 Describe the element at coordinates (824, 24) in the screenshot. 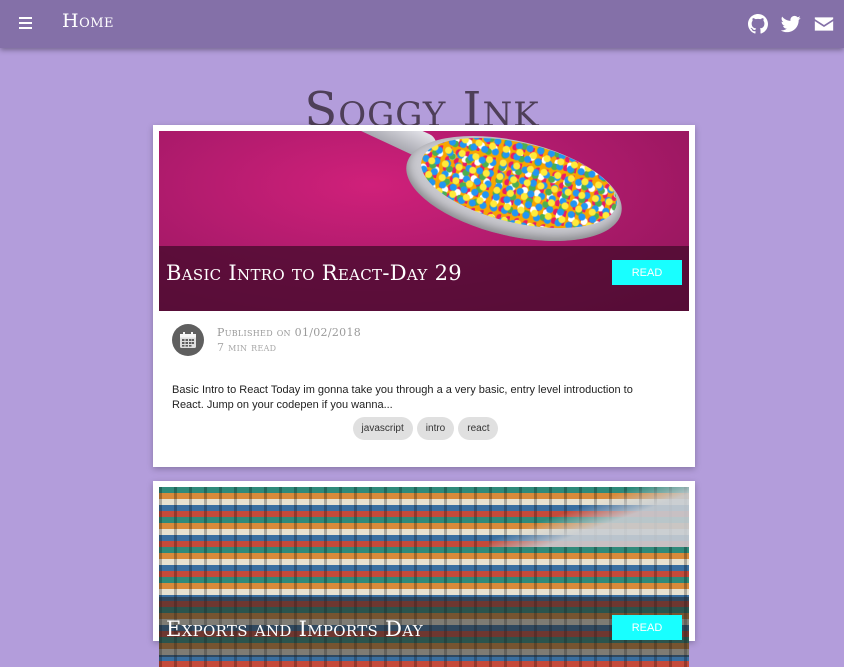

I see `email-icon` at that location.